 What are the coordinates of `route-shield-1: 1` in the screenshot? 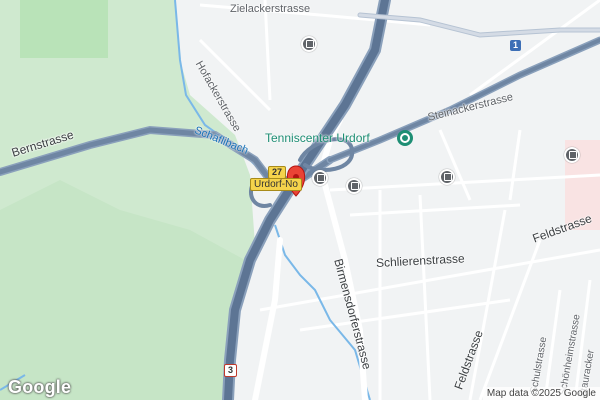 It's located at (516, 45).